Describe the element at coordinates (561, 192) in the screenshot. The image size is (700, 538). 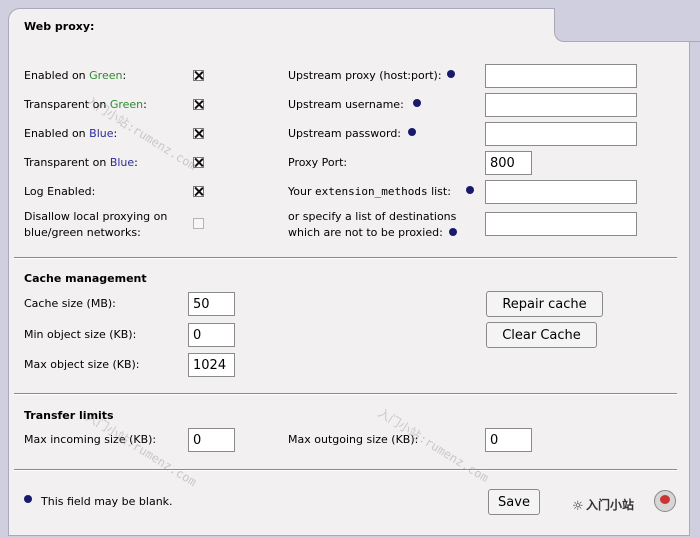
I see `extension-methods-input` at that location.